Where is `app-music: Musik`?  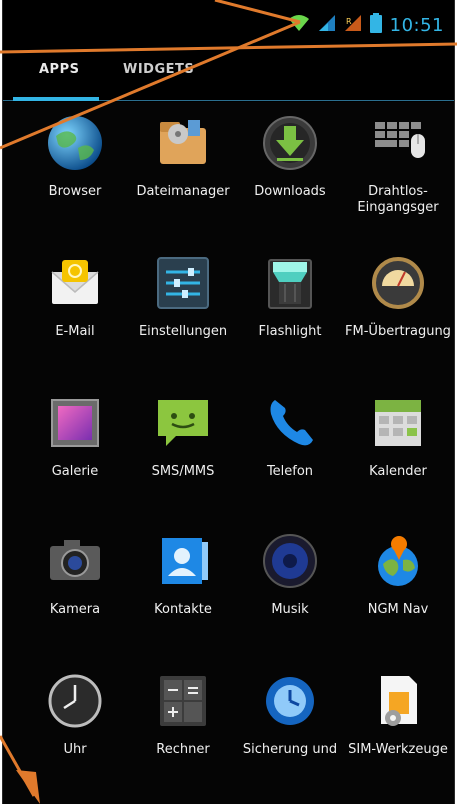
app-music: Musik is located at coordinates (290, 574).